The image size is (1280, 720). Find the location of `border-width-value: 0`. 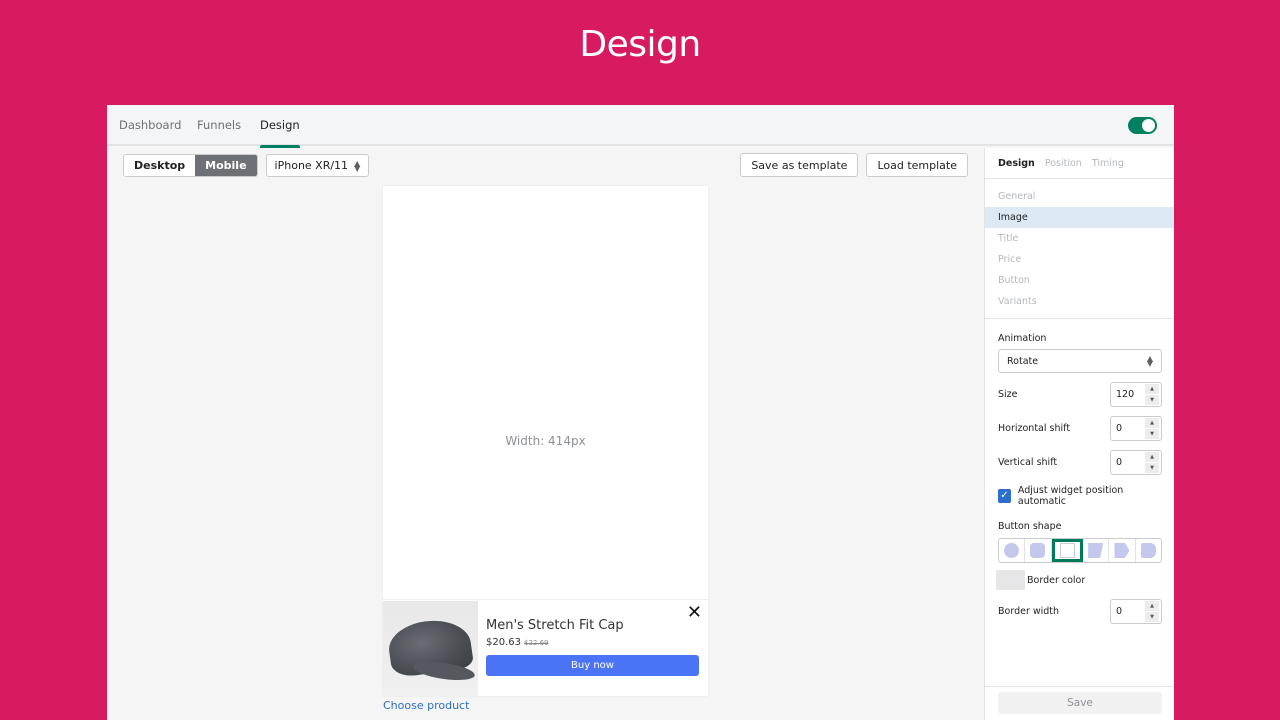

border-width-value: 0 is located at coordinates (1119, 611).